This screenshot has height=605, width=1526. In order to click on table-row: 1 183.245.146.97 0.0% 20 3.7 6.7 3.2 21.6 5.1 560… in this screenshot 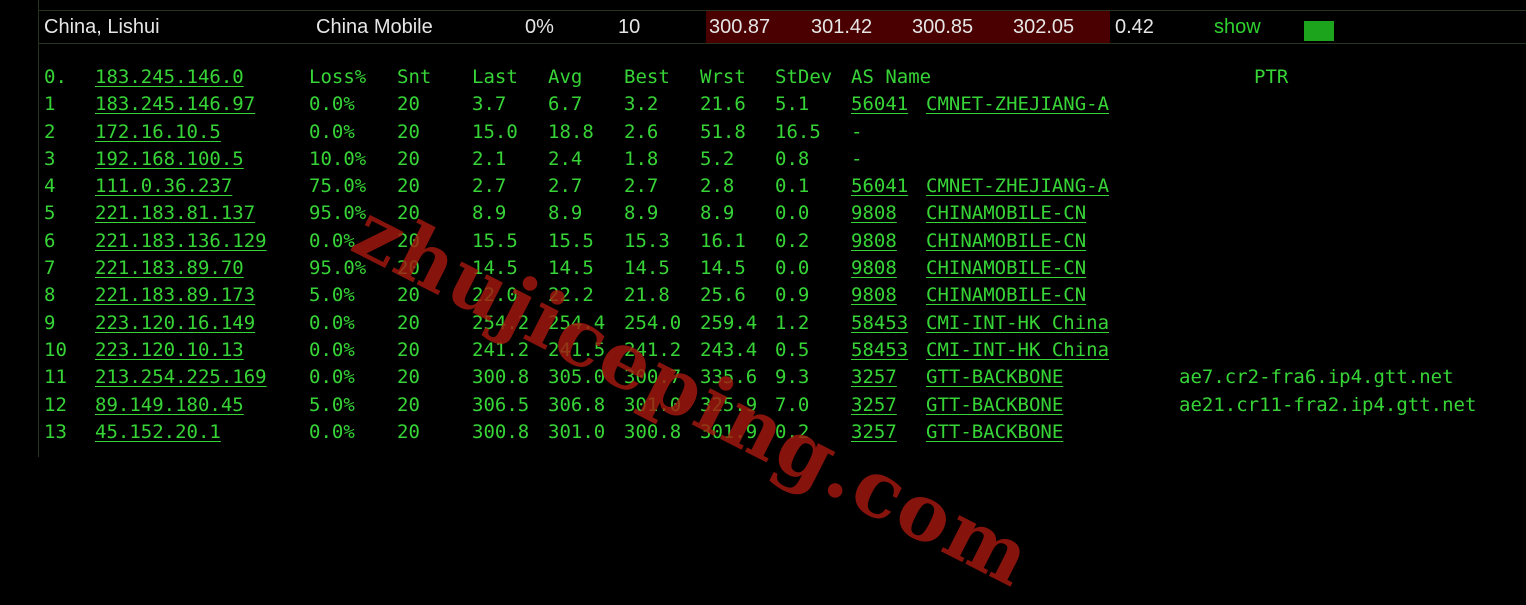, I will do `click(779, 106)`.